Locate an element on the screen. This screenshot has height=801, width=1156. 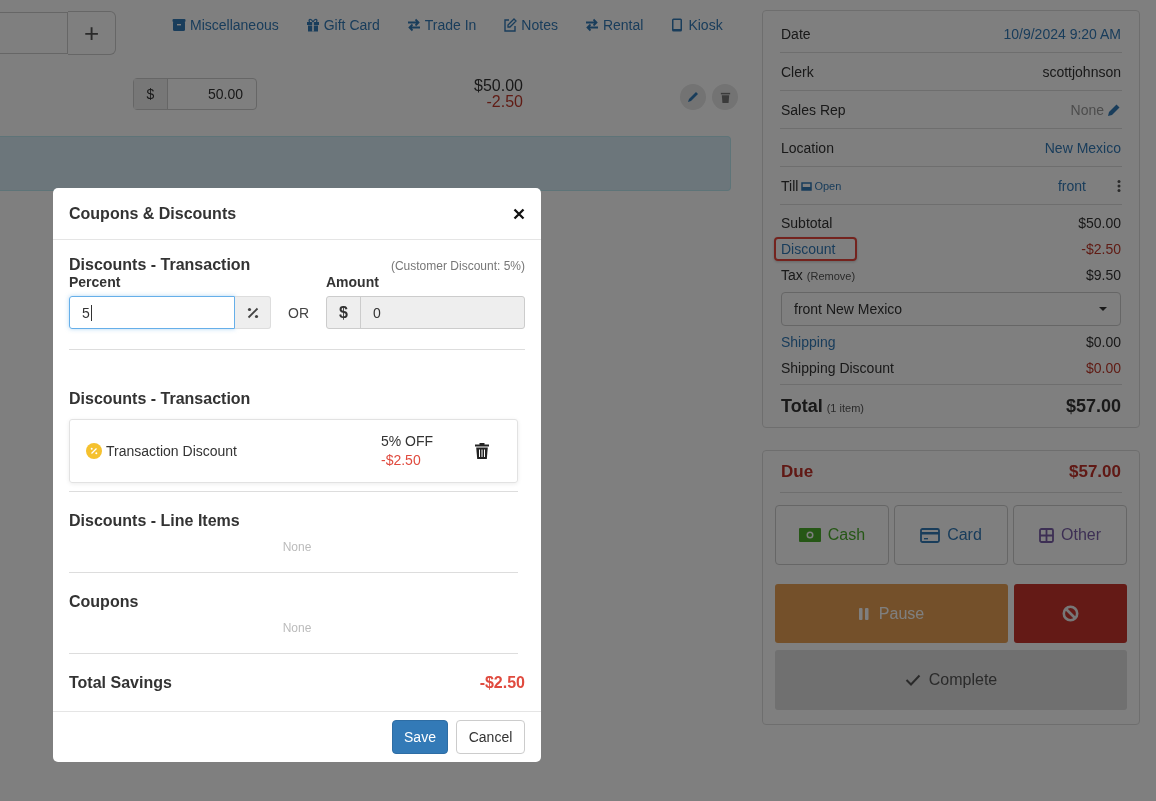
pencil-icon is located at coordinates (1114, 109).